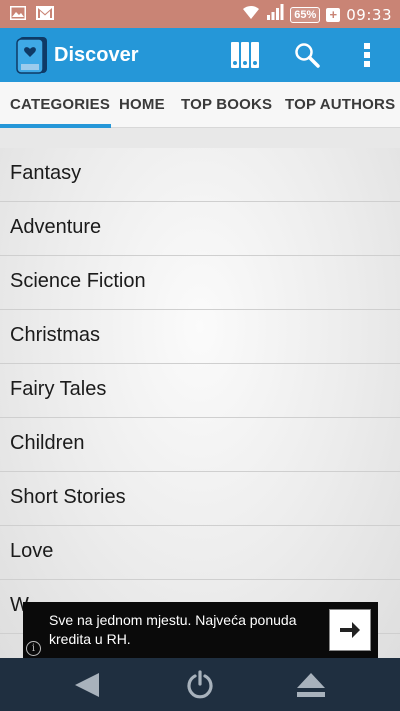 The height and width of the screenshot is (711, 400). I want to click on power-icon, so click(200, 685).